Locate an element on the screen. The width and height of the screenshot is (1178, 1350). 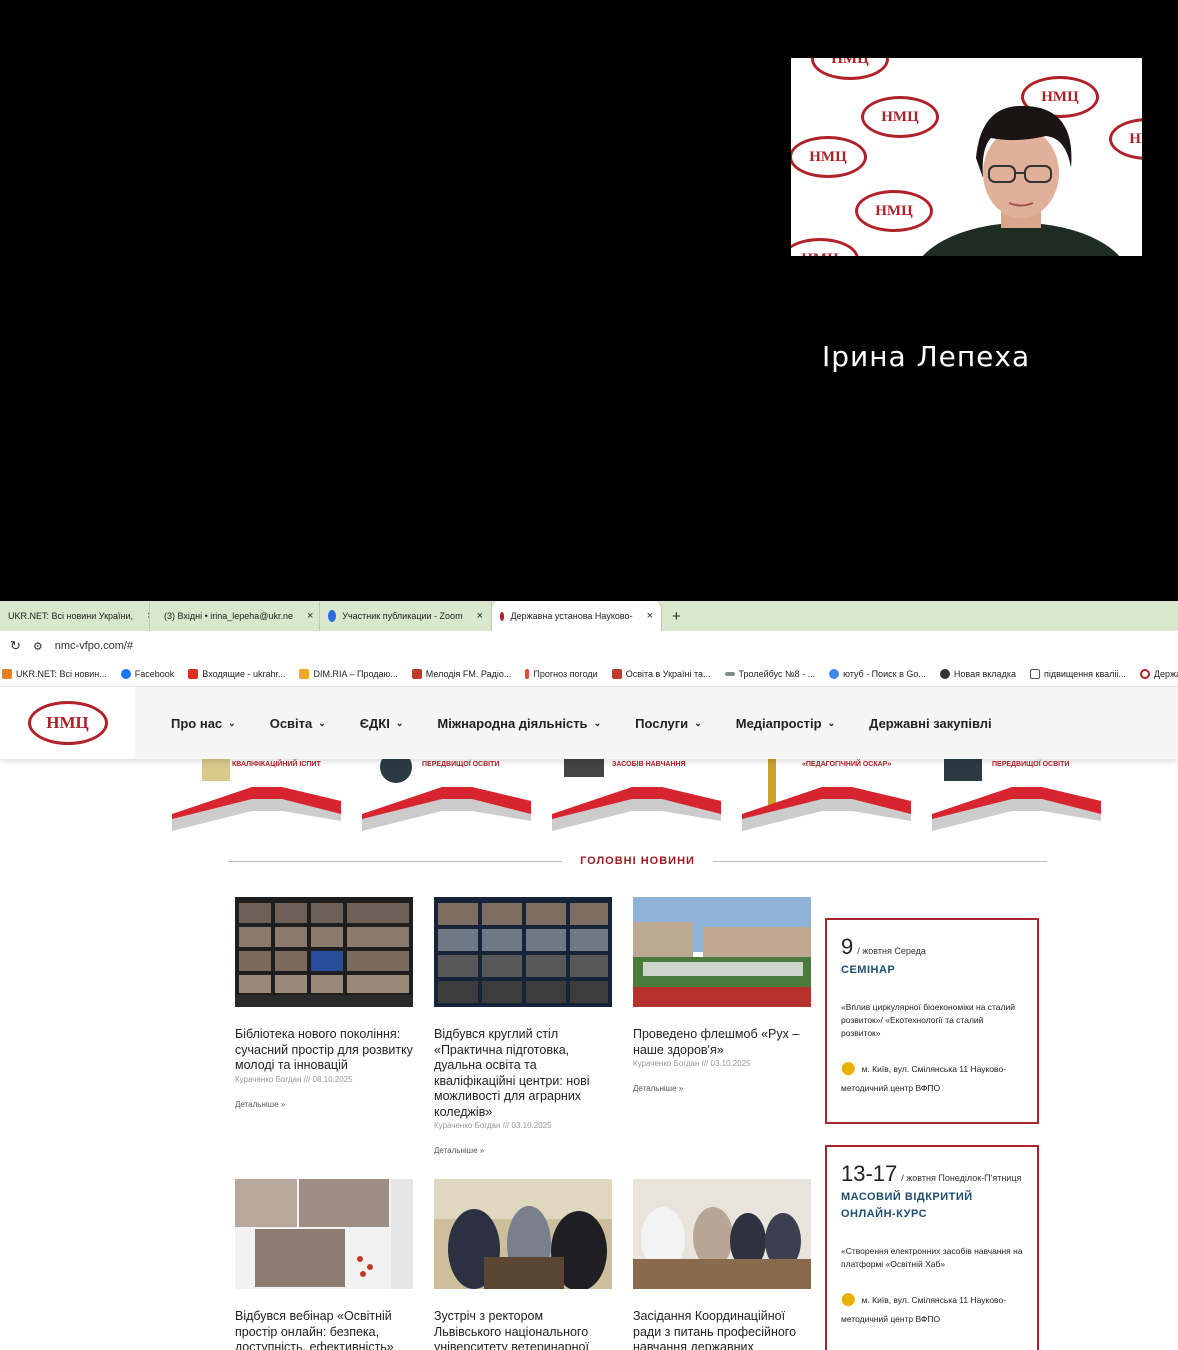
speaker-video-tile: НМЦ НМЦ НМЦ НМЦ НМЦ НМЦ НМЦ is located at coordinates (966, 157).